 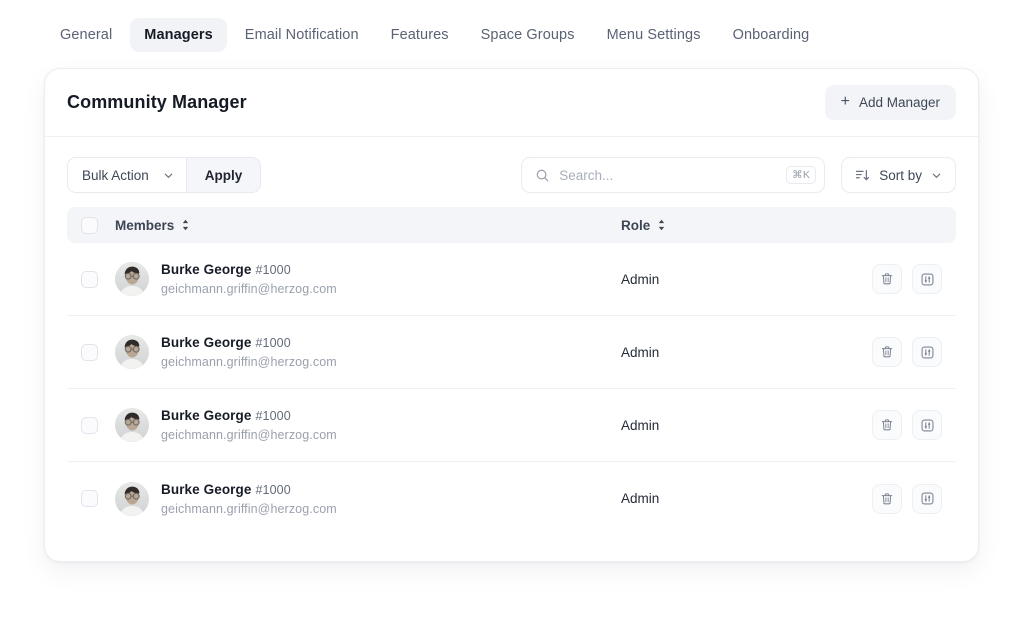 What do you see at coordinates (863, 174) in the screenshot?
I see `sort-descending-icon` at bounding box center [863, 174].